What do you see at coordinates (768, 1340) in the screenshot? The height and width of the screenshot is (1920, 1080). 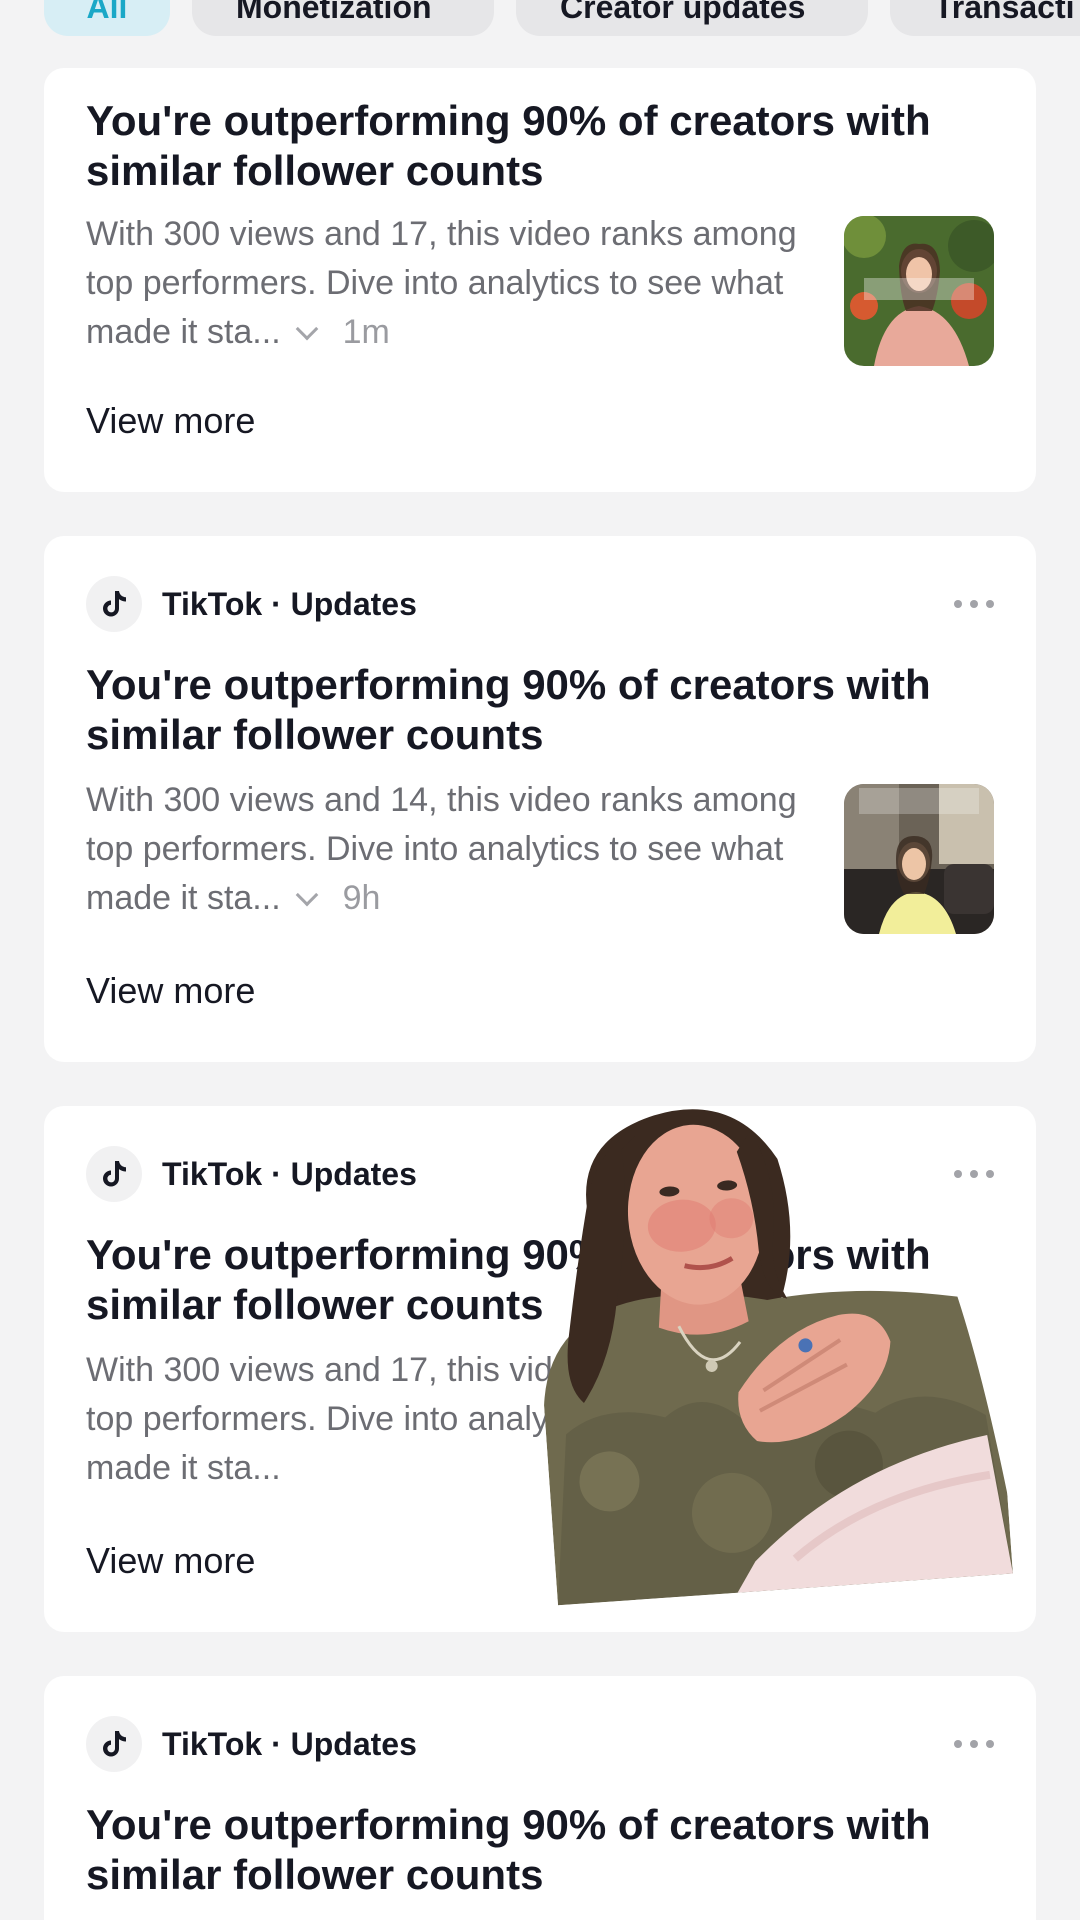 I see `creator-overlay-photo` at bounding box center [768, 1340].